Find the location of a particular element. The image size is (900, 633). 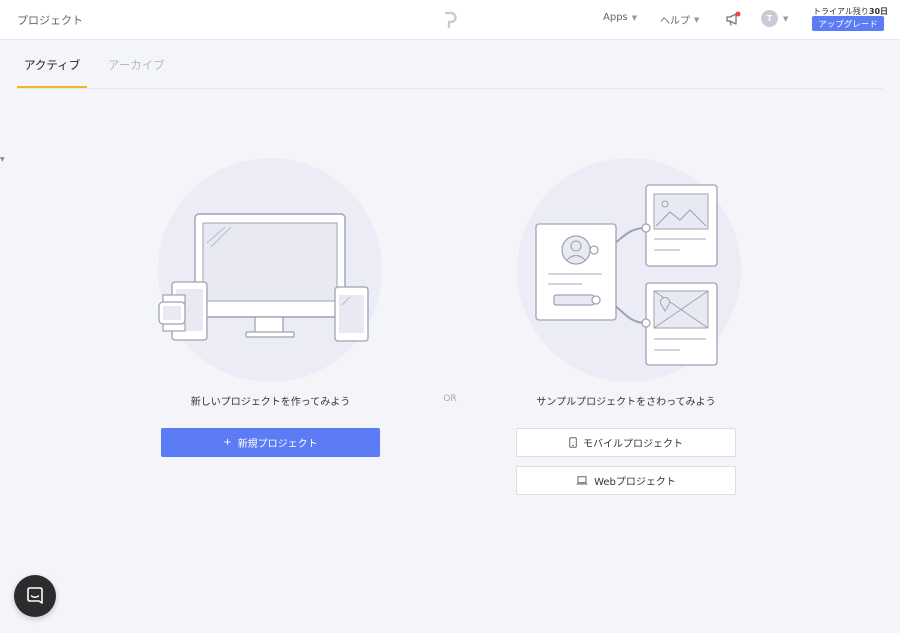

active-tab-indicator is located at coordinates (52, 87).